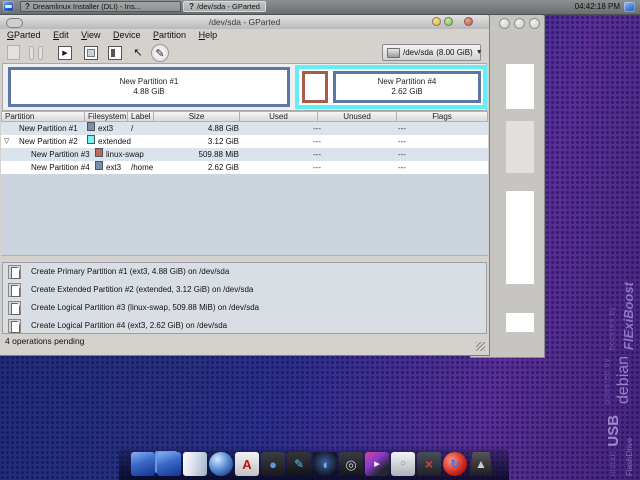 This screenshot has height=480, width=640. I want to click on resize-move-button: ▶, so click(65, 52).